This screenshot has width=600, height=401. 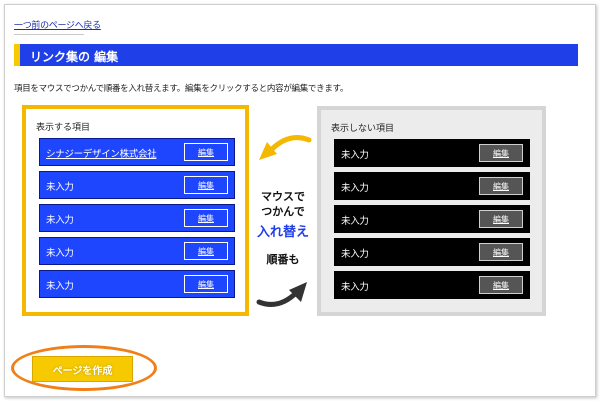 What do you see at coordinates (63, 128) in the screenshot?
I see `shown-items-label: 表示する項目` at bounding box center [63, 128].